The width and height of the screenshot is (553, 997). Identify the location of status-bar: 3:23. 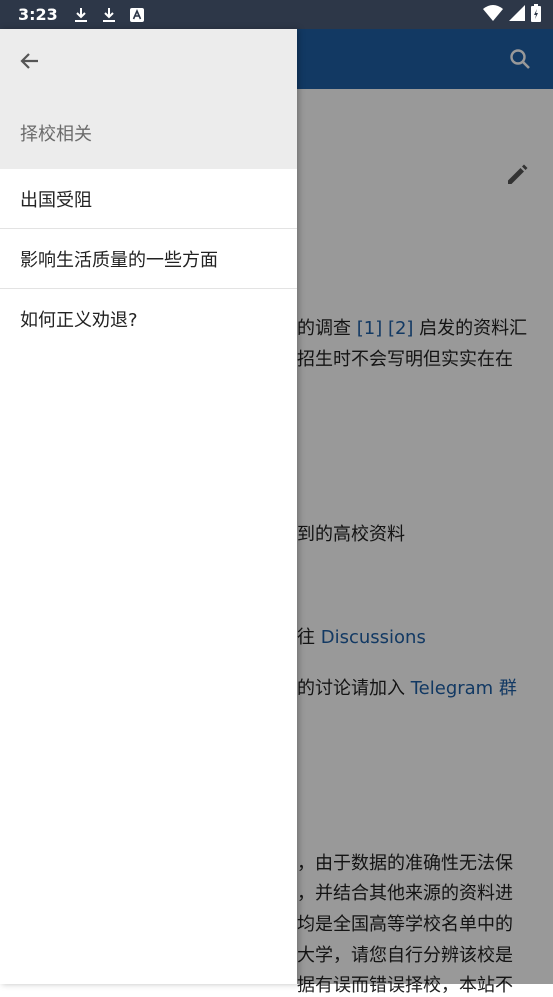
(276, 14).